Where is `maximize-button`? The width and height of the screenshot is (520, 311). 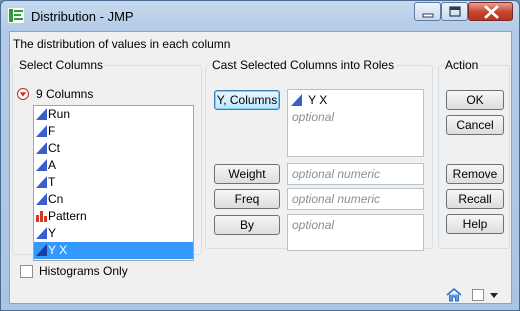 maximize-button is located at coordinates (454, 11).